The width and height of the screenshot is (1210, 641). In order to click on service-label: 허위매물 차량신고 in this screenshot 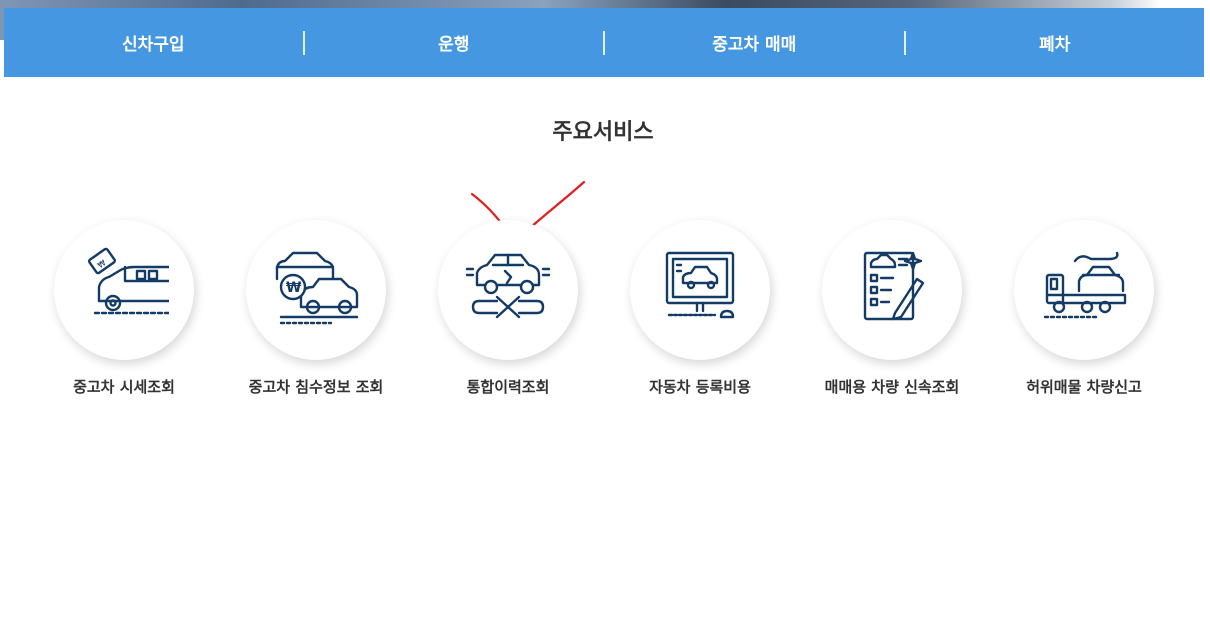, I will do `click(1084, 387)`.